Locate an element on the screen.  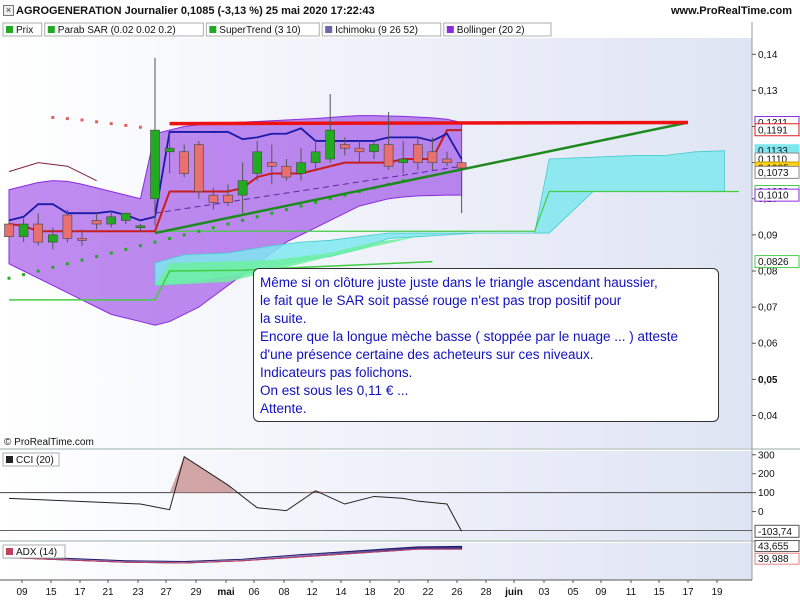
legend-label: SuperTrend (3 10) is located at coordinates (259, 30).